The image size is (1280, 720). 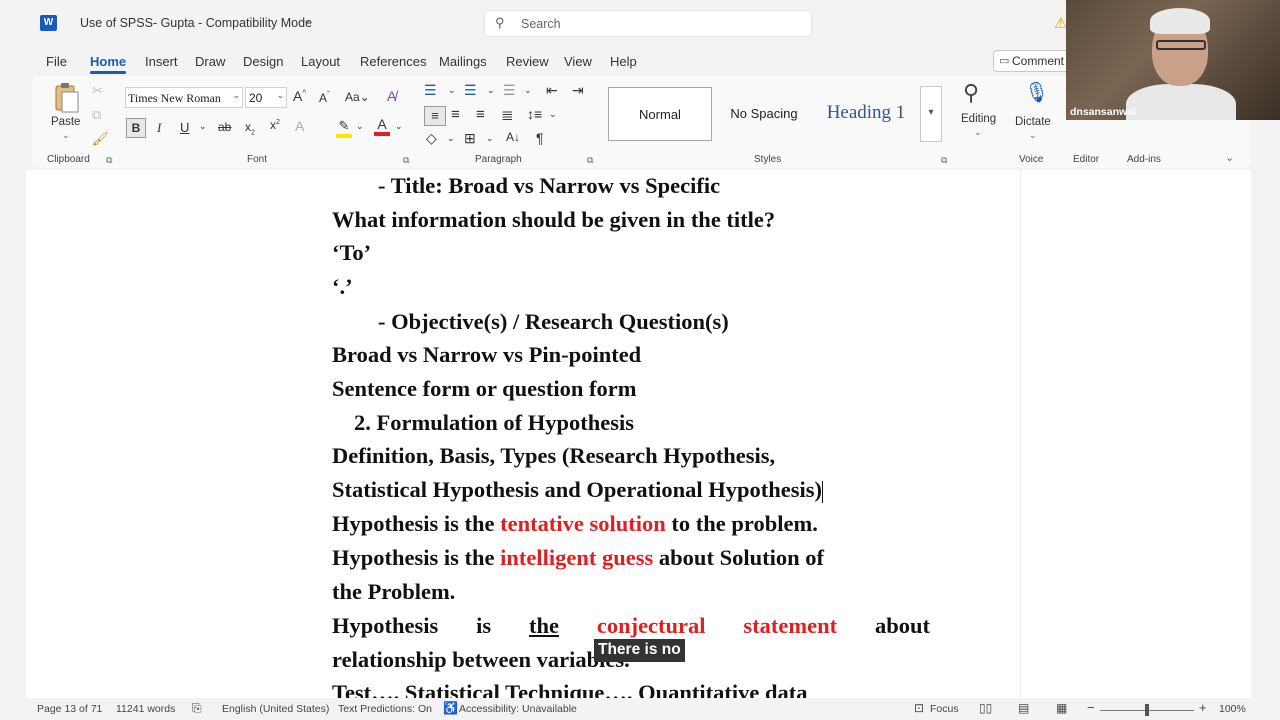 What do you see at coordinates (590, 160) in the screenshot?
I see `paragraph-launcher-icon: ⧉` at bounding box center [590, 160].